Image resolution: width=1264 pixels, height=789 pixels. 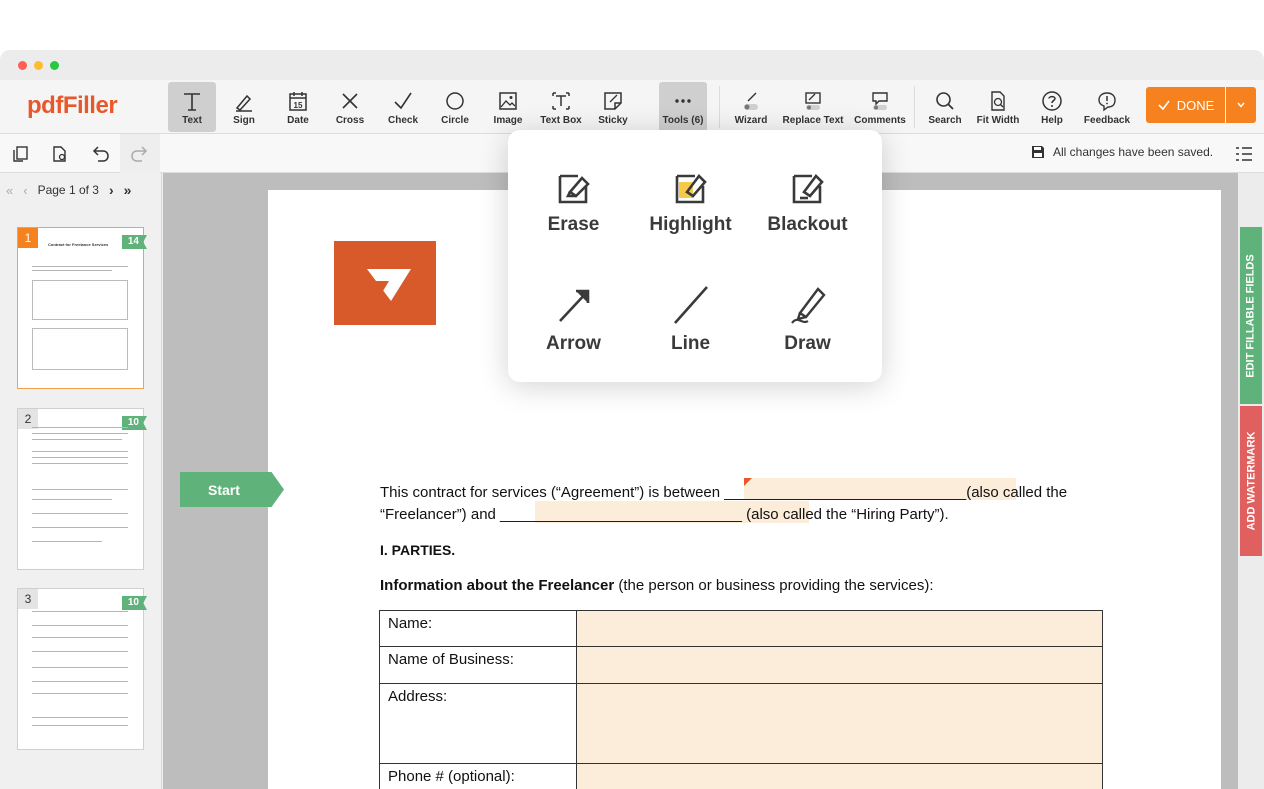 I want to click on page-thumbnail-1: 1 14 Contract for Freelance Services, so click(x=82, y=308).